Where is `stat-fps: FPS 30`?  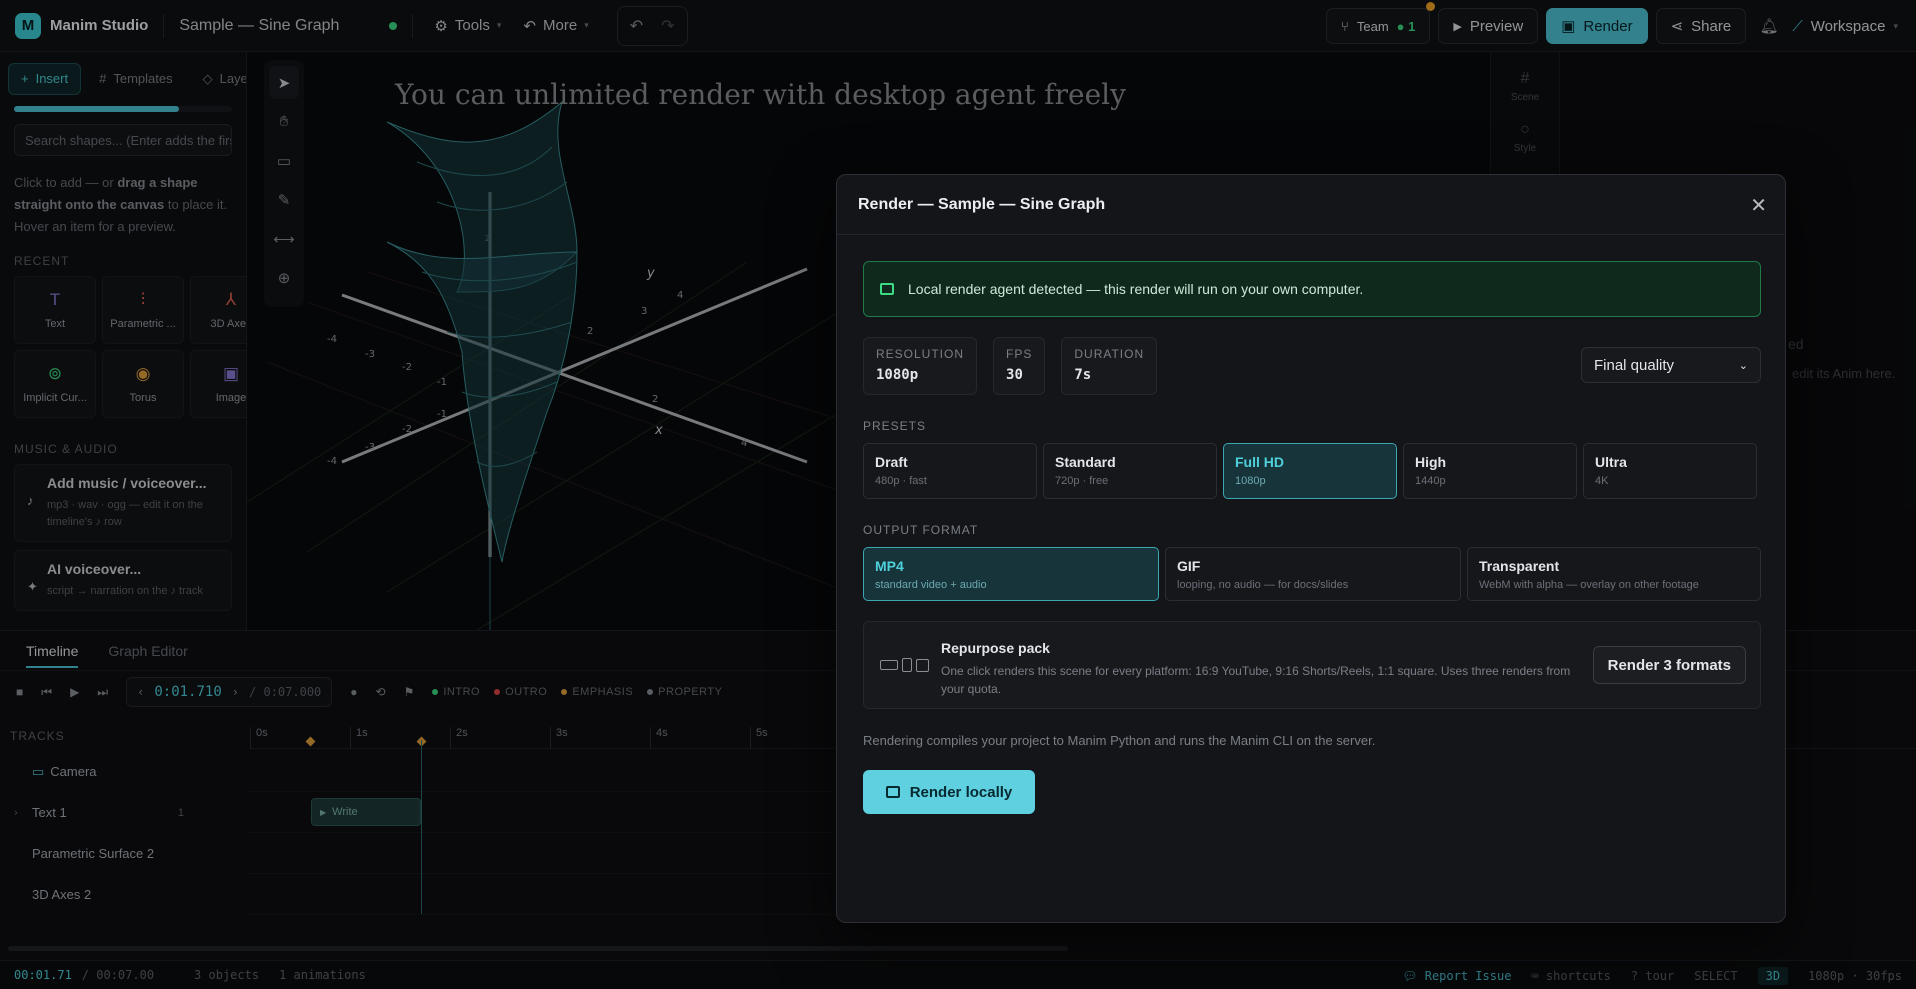 stat-fps: FPS 30 is located at coordinates (1019, 366).